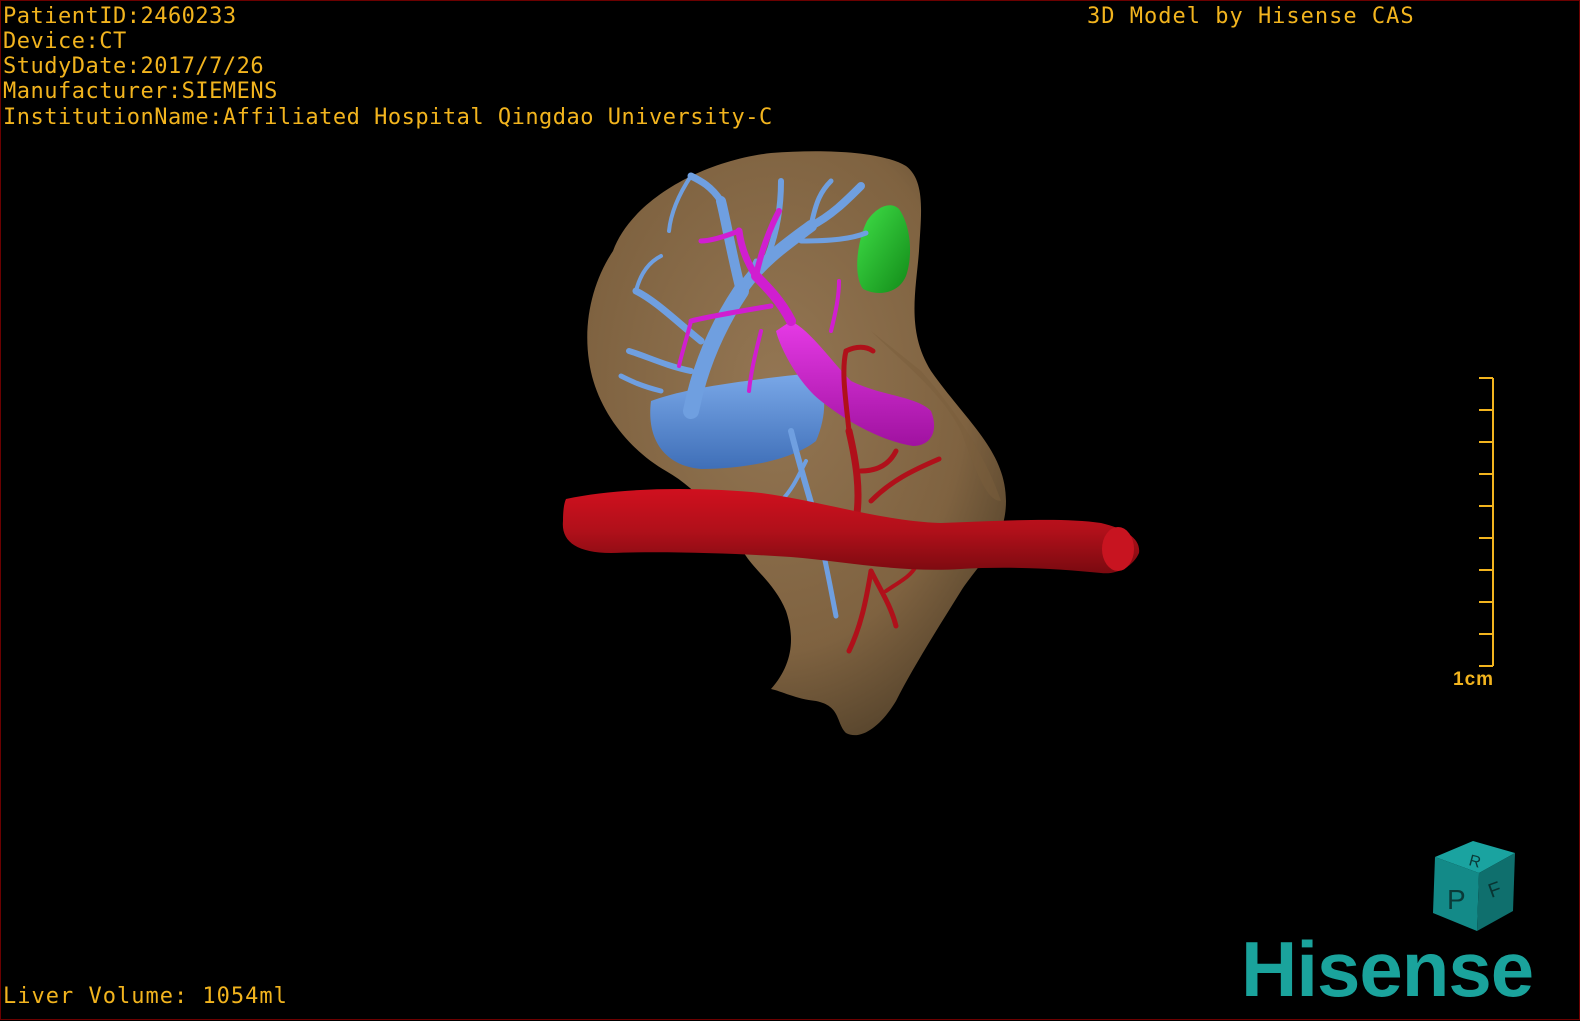  I want to click on scale-bar, so click(1486, 522).